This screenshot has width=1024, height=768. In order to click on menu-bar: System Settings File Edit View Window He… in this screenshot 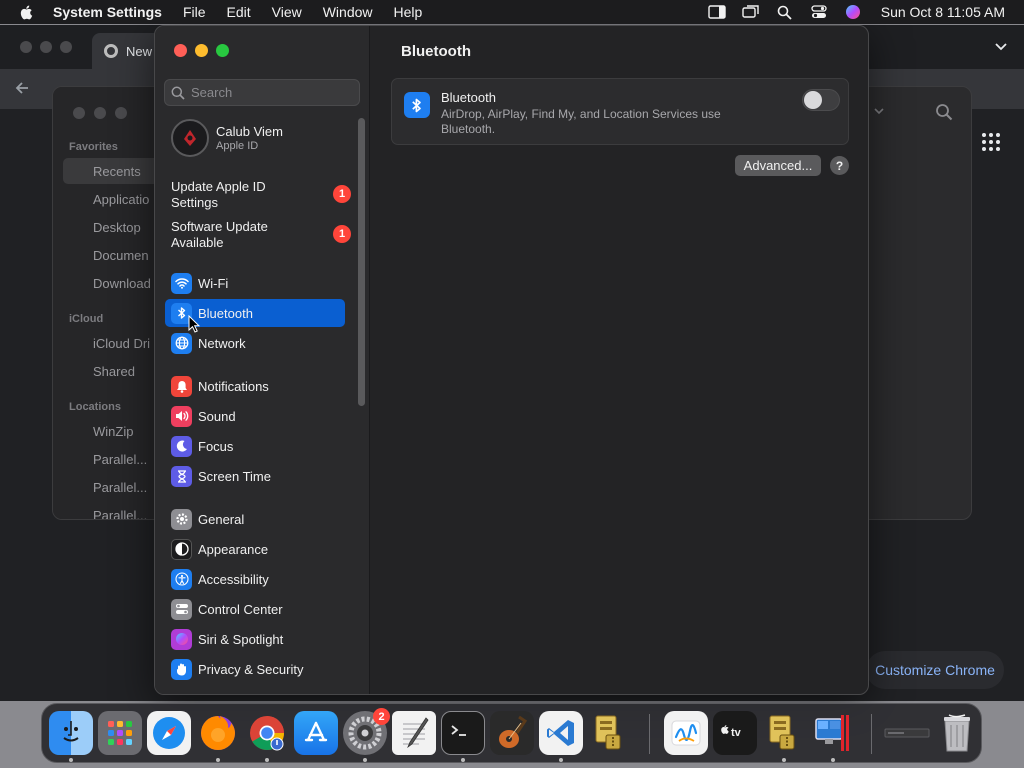, I will do `click(512, 12)`.